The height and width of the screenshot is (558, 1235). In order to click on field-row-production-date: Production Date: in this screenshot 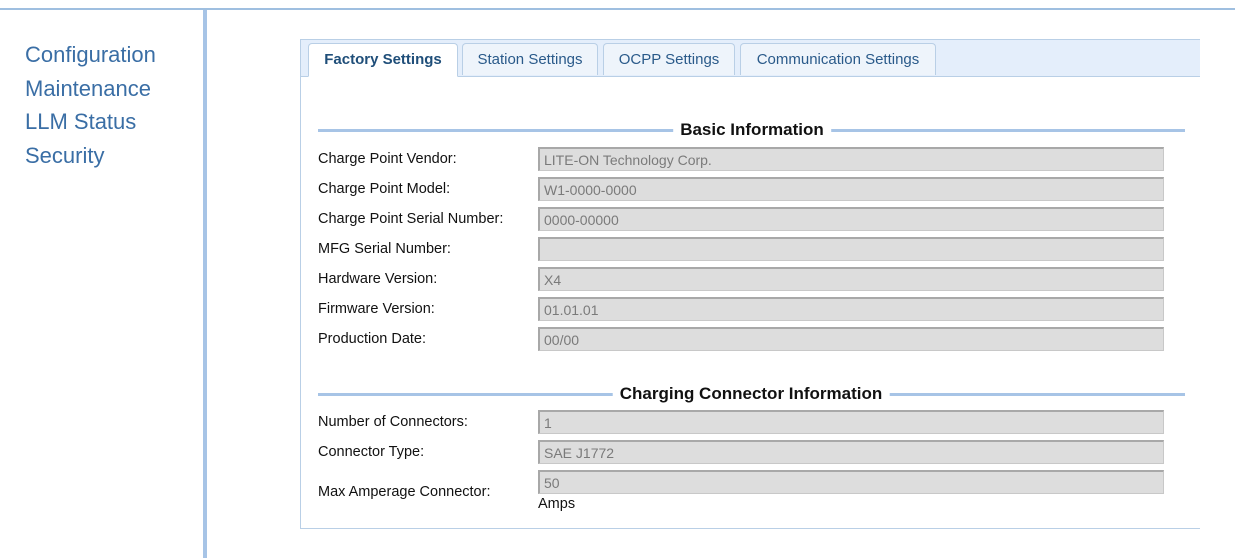, I will do `click(741, 340)`.